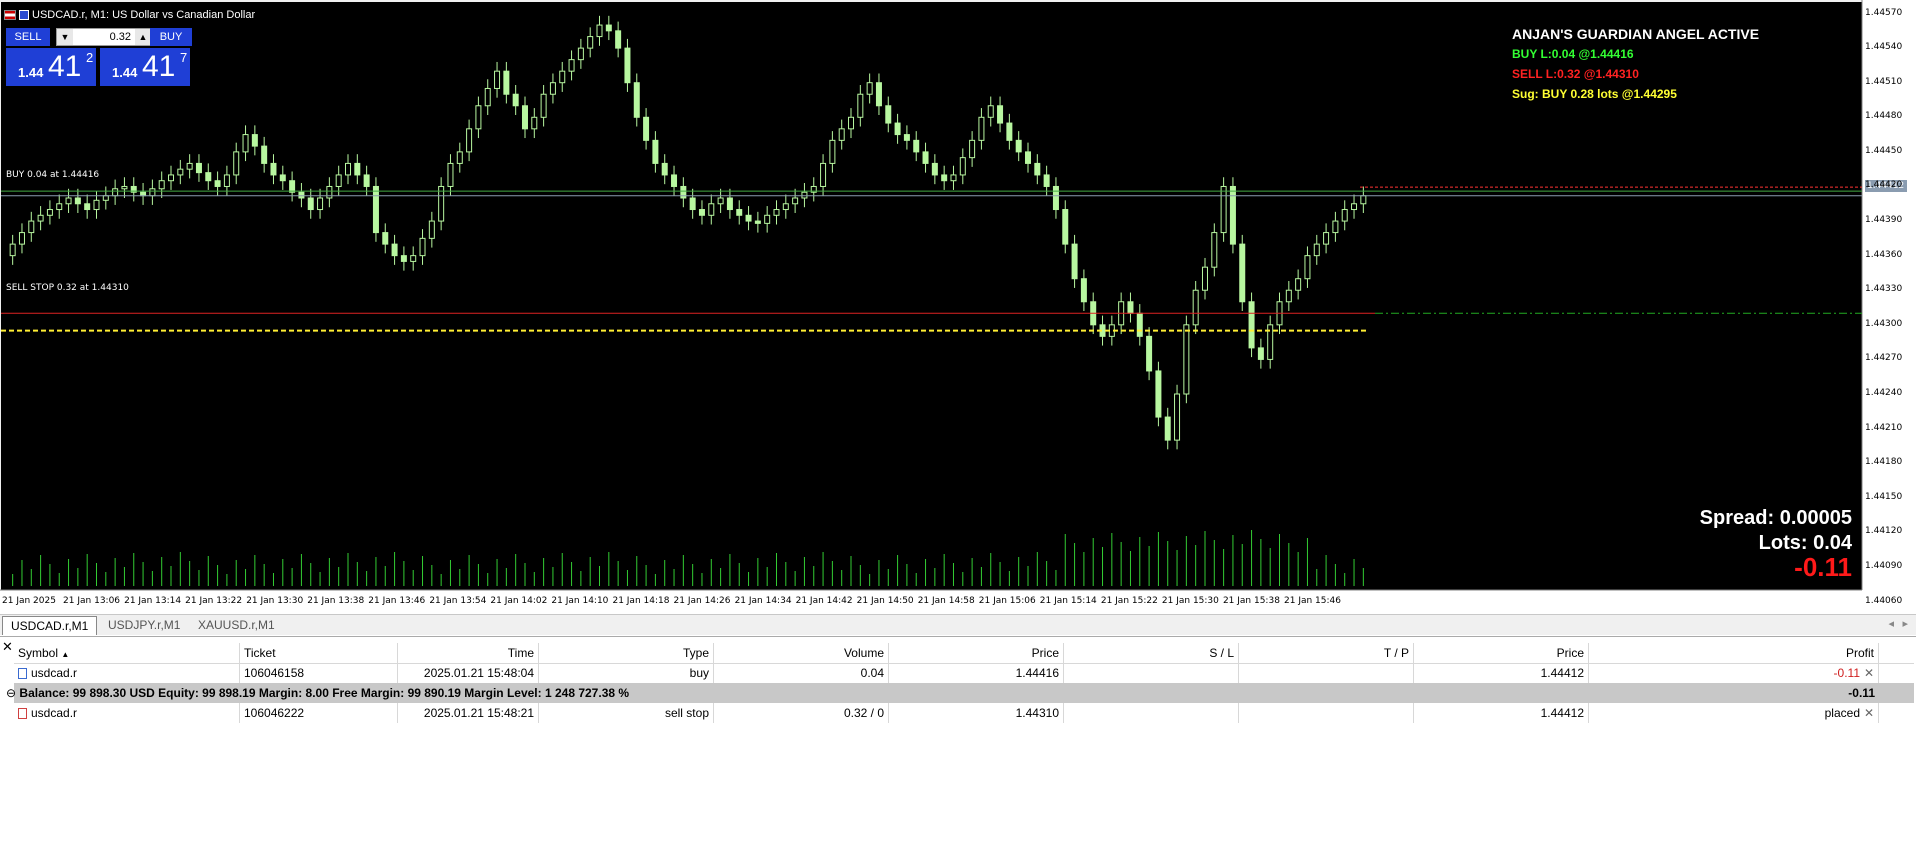 The image size is (1916, 860). I want to click on delete-order-icon: ✕, so click(1869, 713).